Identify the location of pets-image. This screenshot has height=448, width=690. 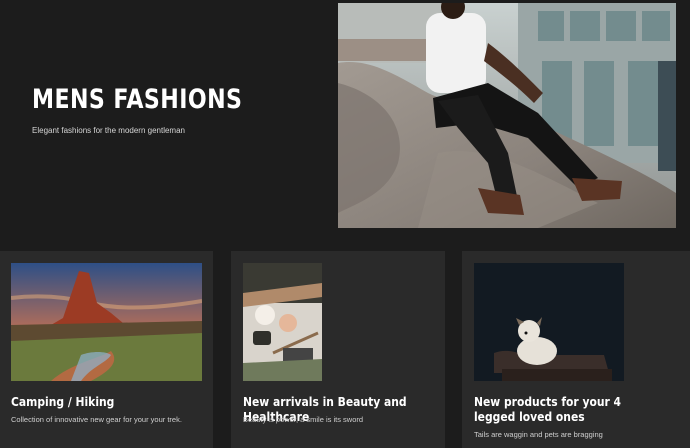
(549, 322).